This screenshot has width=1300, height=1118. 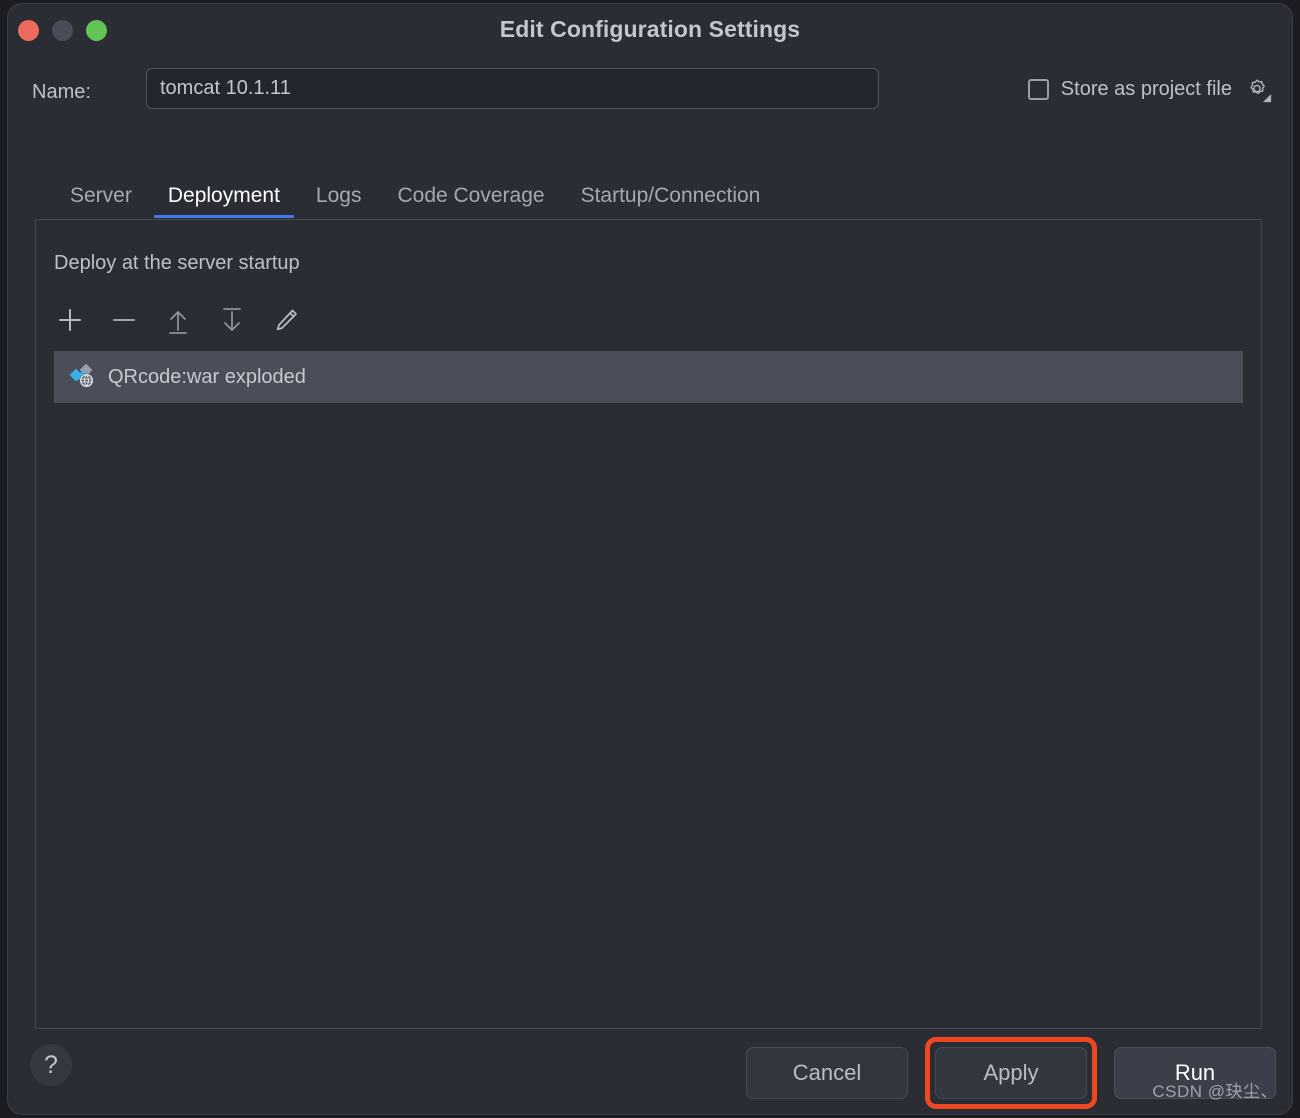 What do you see at coordinates (101, 201) in the screenshot?
I see `tab-server: Server` at bounding box center [101, 201].